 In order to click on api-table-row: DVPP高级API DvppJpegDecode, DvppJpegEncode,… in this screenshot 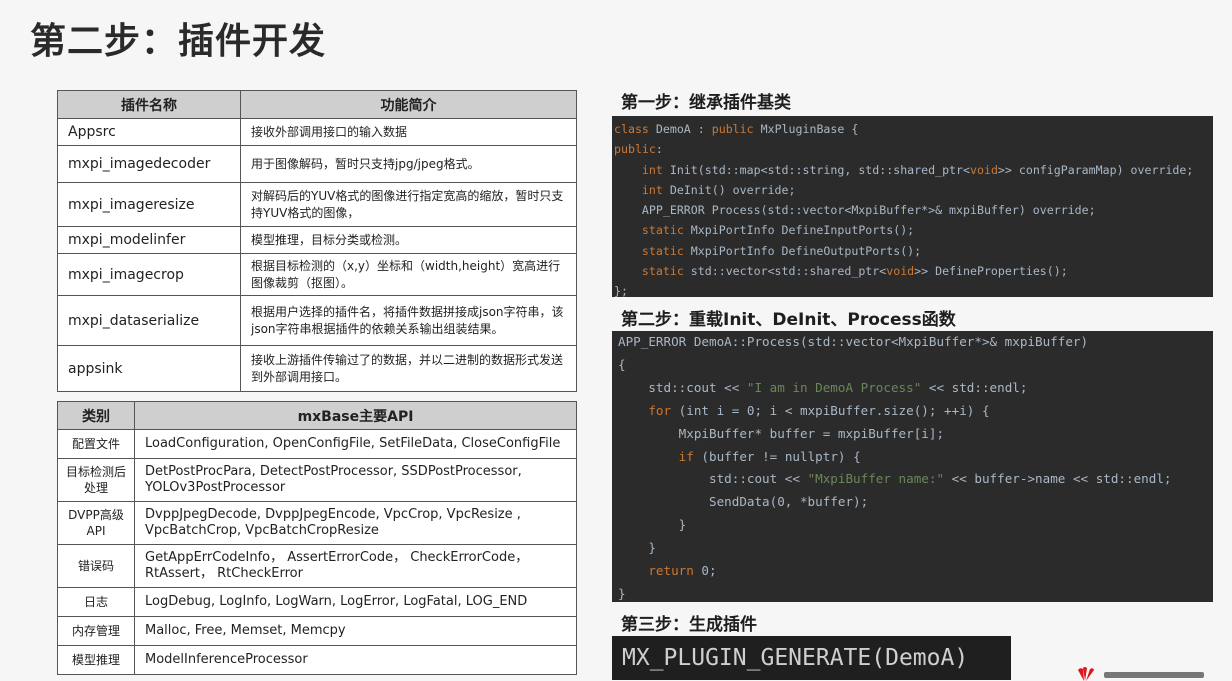, I will do `click(317, 523)`.